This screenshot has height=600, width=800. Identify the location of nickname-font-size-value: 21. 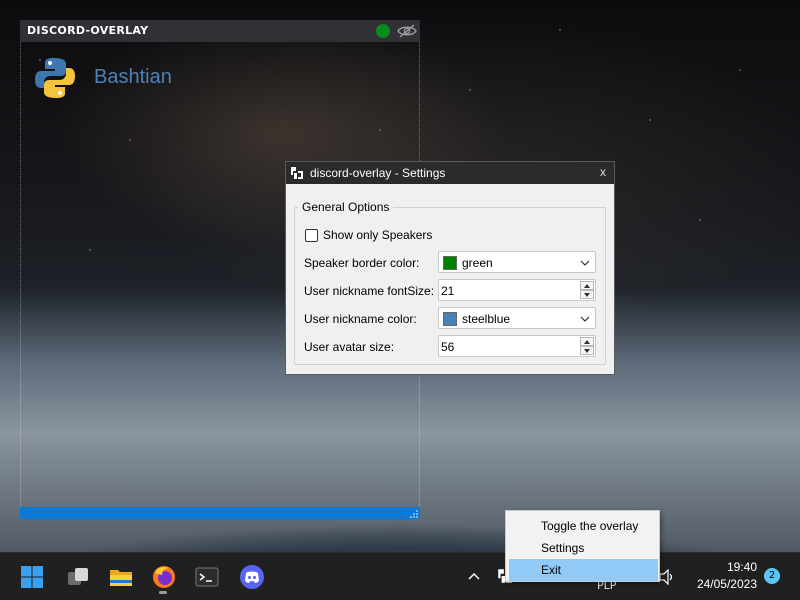
(448, 291).